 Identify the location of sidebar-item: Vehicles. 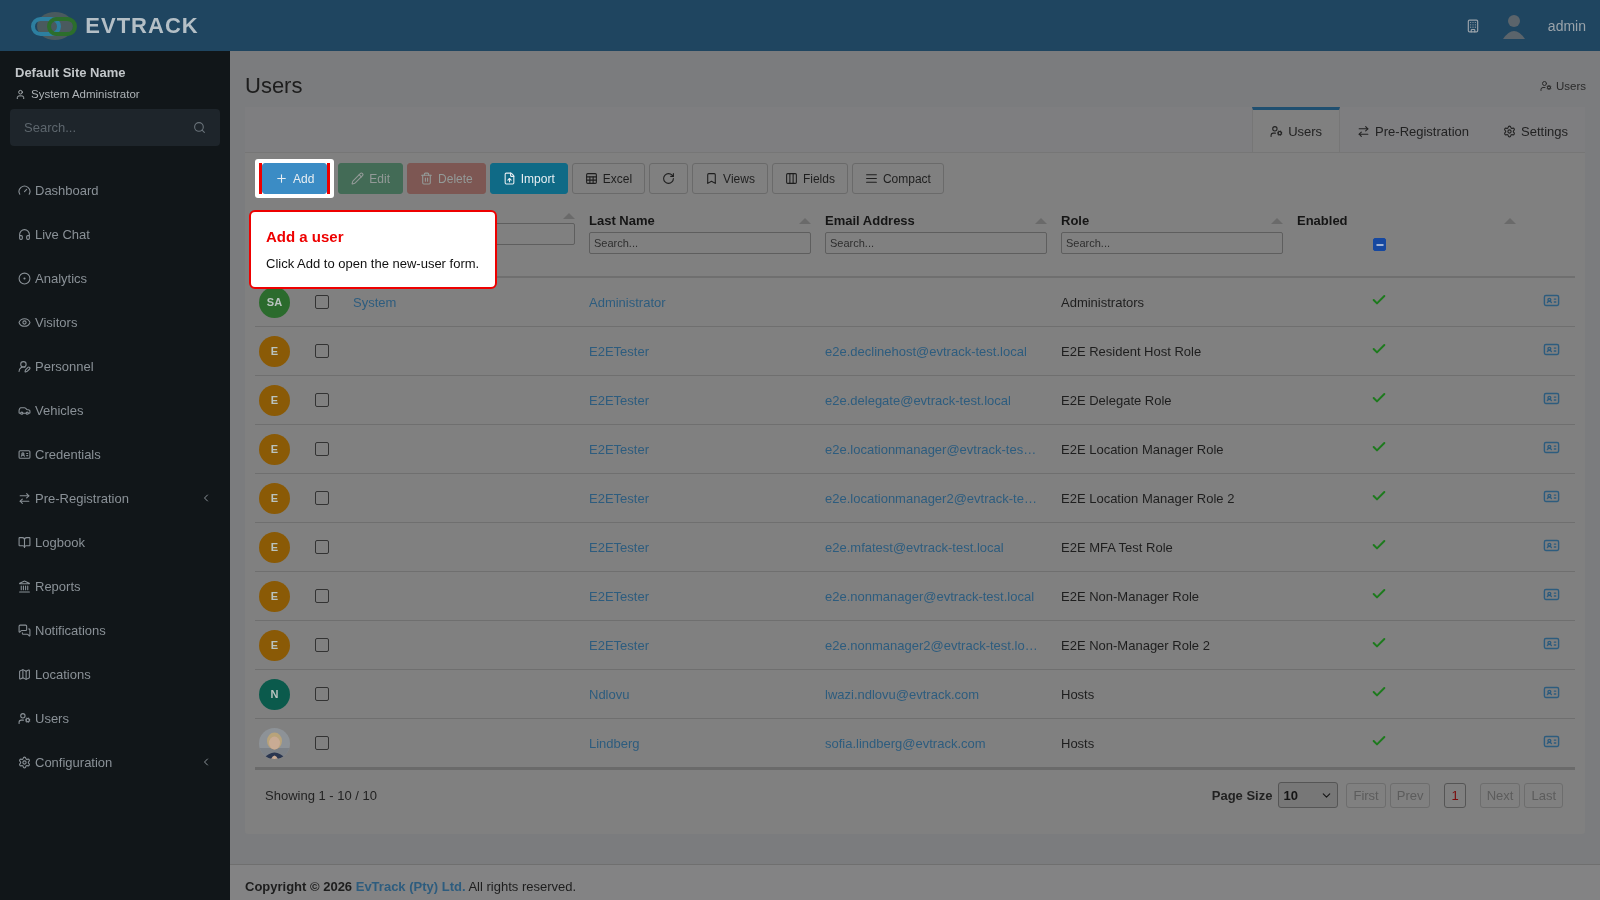
(115, 410).